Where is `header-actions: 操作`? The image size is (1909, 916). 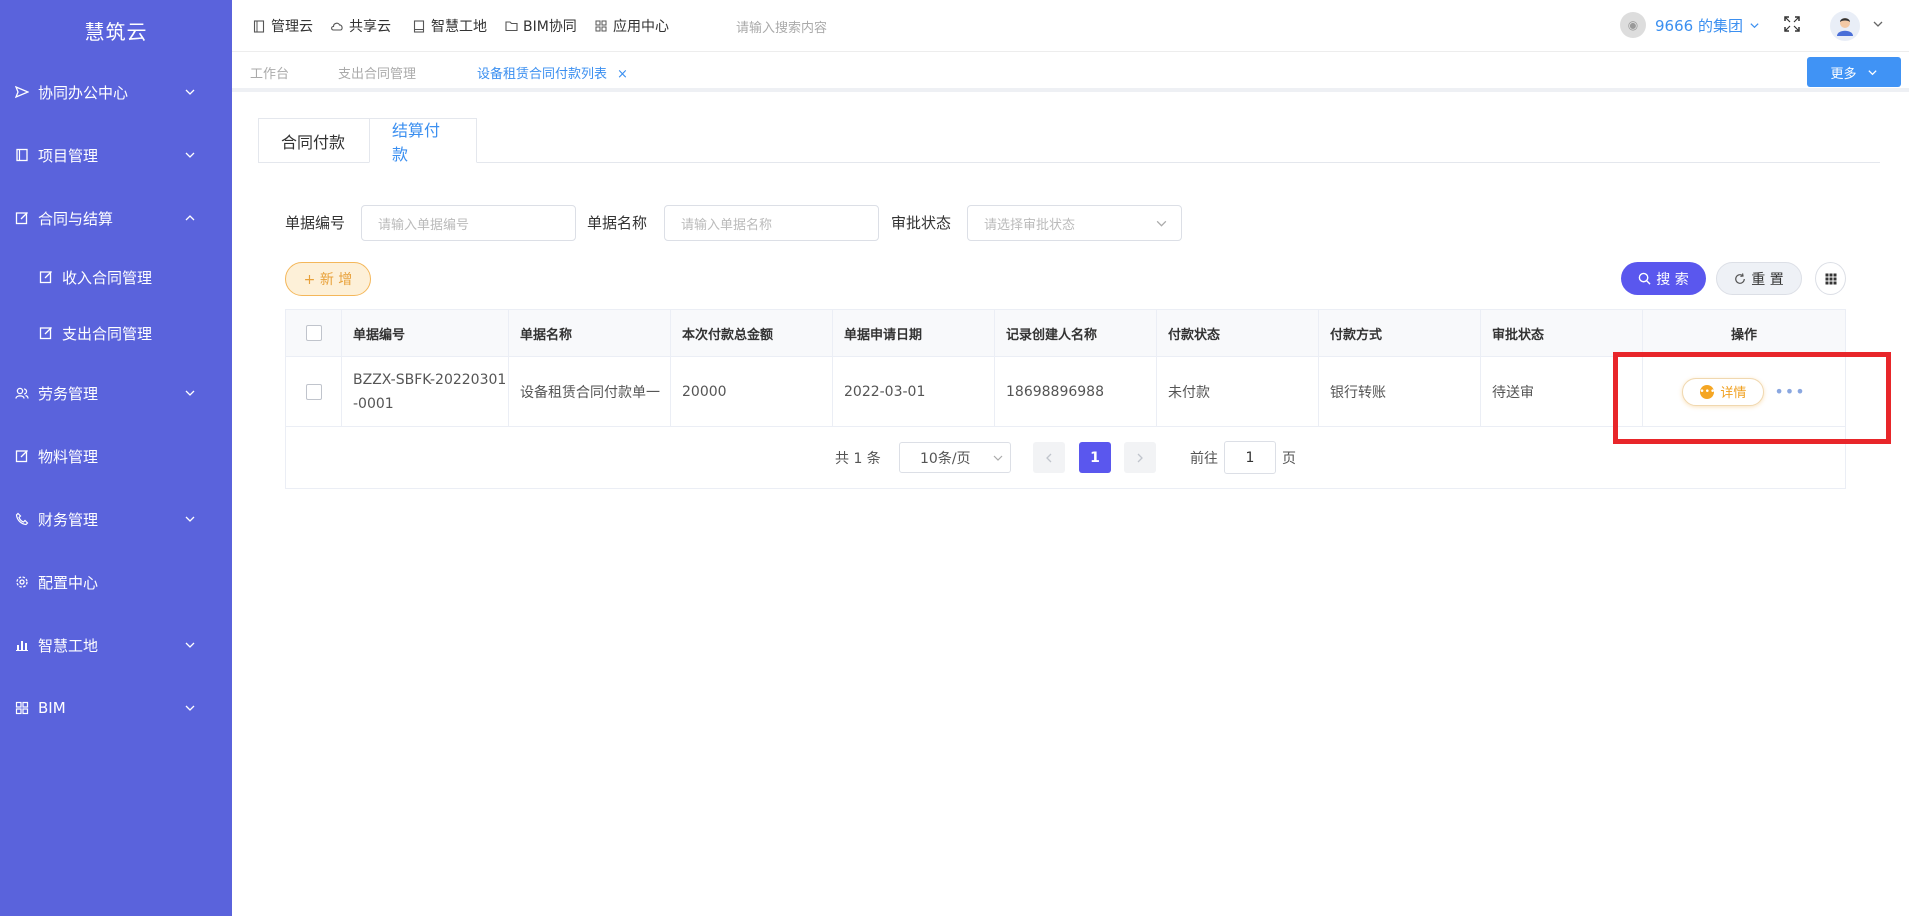
header-actions: 操作 is located at coordinates (1743, 335).